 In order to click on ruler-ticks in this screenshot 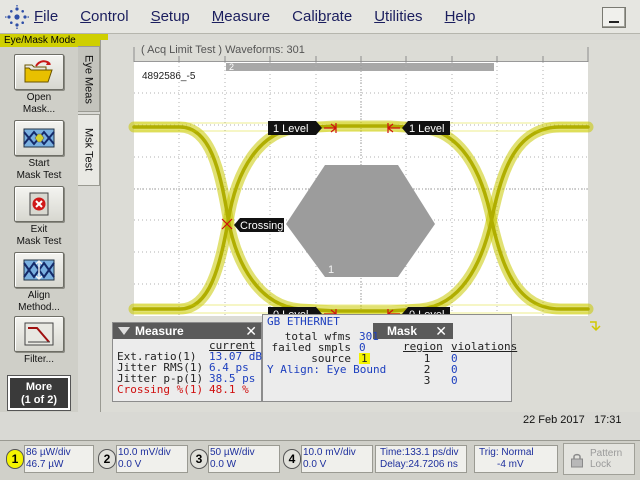, I will do `click(361, 54)`.